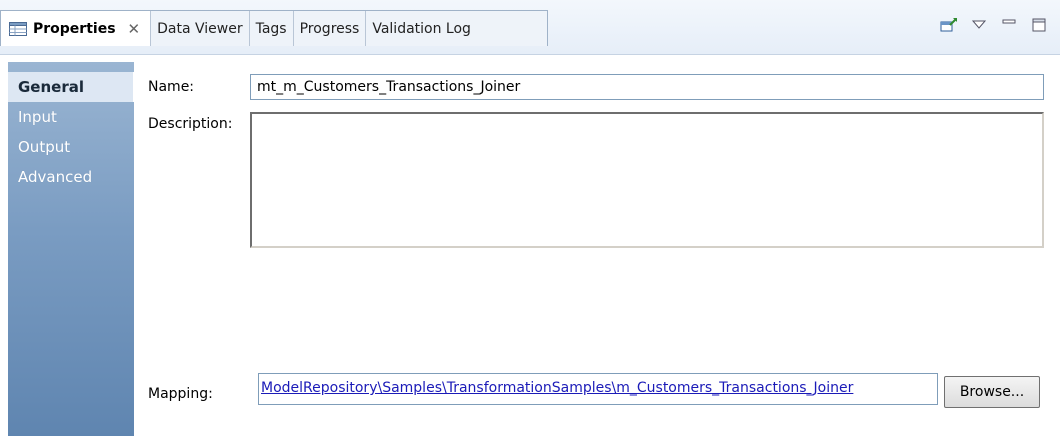  What do you see at coordinates (71, 147) in the screenshot?
I see `sidebar-item-output: Output` at bounding box center [71, 147].